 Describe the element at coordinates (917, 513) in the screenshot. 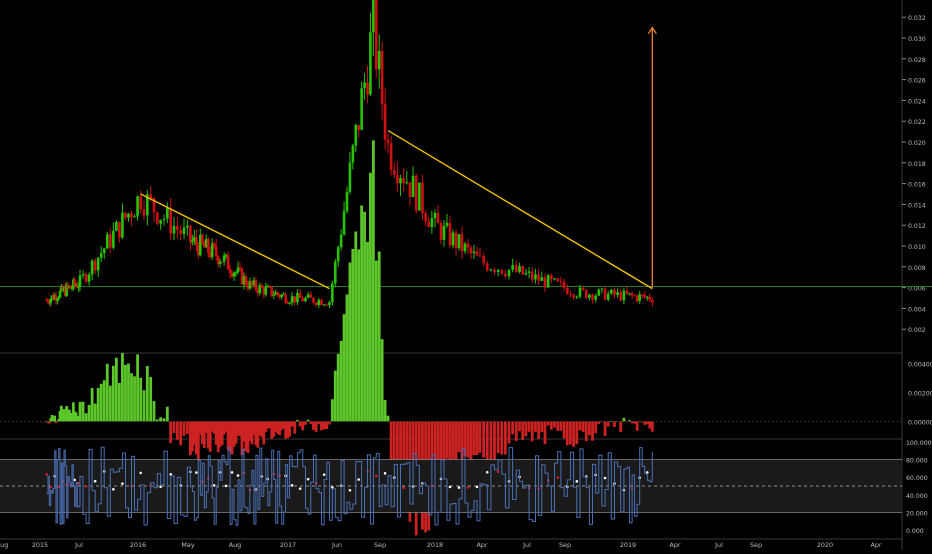

I see `rsi-tick-label: 20.000` at that location.